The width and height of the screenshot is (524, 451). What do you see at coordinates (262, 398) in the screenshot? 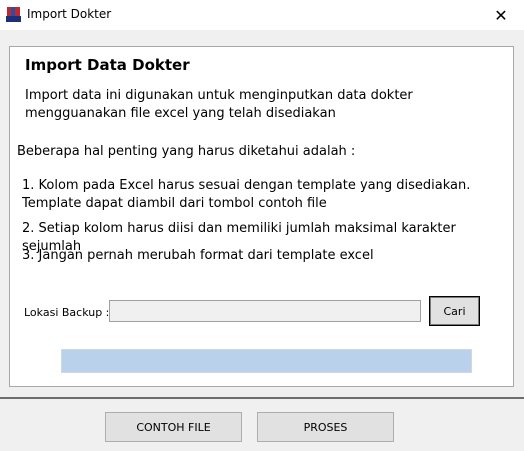
I see `footer-divider` at bounding box center [262, 398].